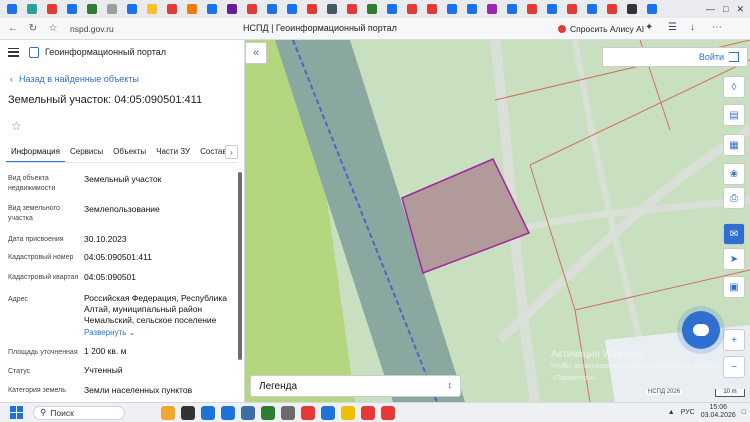 Image resolution: width=750 pixels, height=422 pixels. I want to click on windows-taskbar: ⚲ Поиск ▲ РУС 15:06 03.04.2026 □, so click(375, 412).